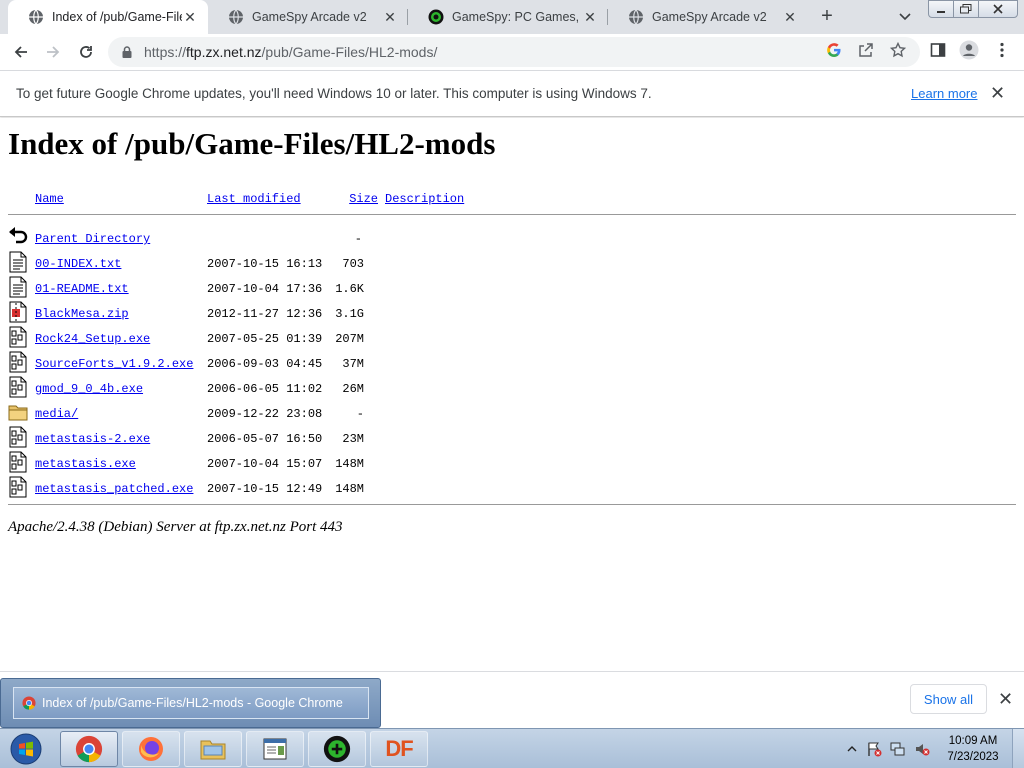  Describe the element at coordinates (265, 289) in the screenshot. I see `modified-value: 2007-10-04 17:36` at that location.